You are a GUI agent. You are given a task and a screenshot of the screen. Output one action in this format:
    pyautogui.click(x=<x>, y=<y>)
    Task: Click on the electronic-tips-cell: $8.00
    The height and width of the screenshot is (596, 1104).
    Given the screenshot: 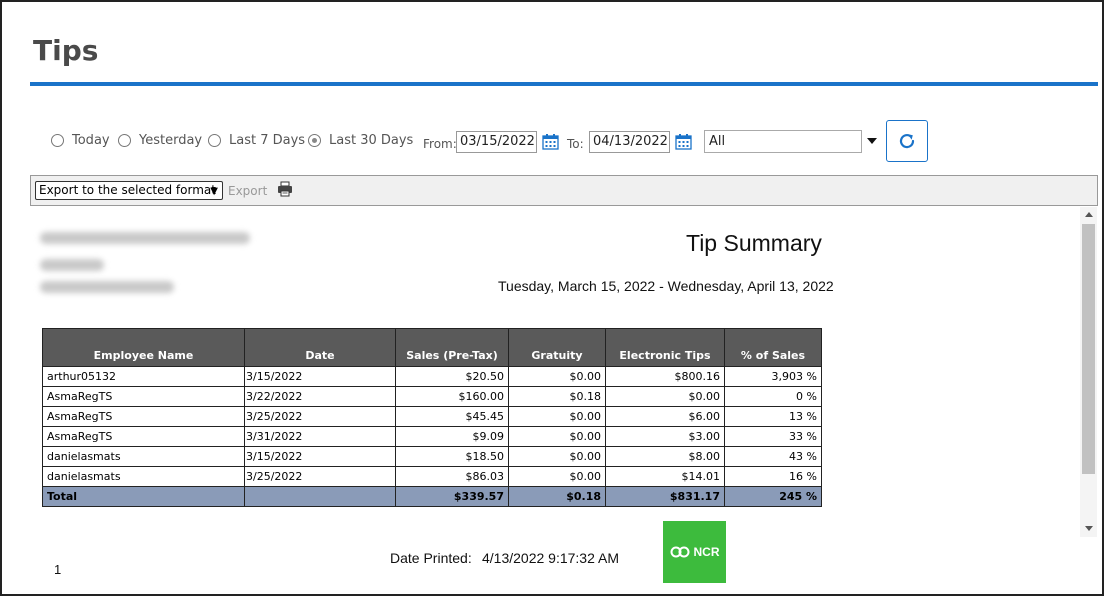 What is the action you would take?
    pyautogui.click(x=665, y=456)
    